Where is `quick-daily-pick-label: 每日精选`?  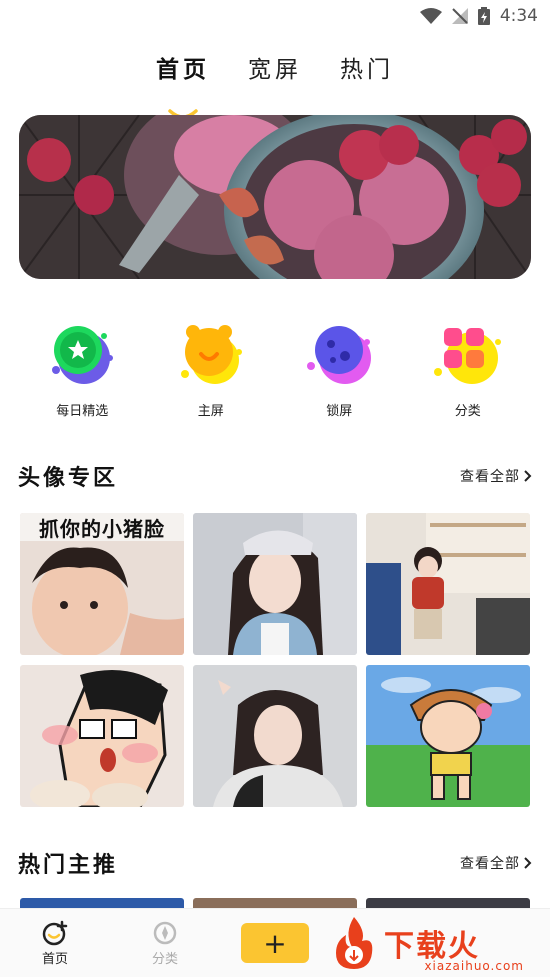
quick-daily-pick-label: 每日精选 is located at coordinates (82, 411).